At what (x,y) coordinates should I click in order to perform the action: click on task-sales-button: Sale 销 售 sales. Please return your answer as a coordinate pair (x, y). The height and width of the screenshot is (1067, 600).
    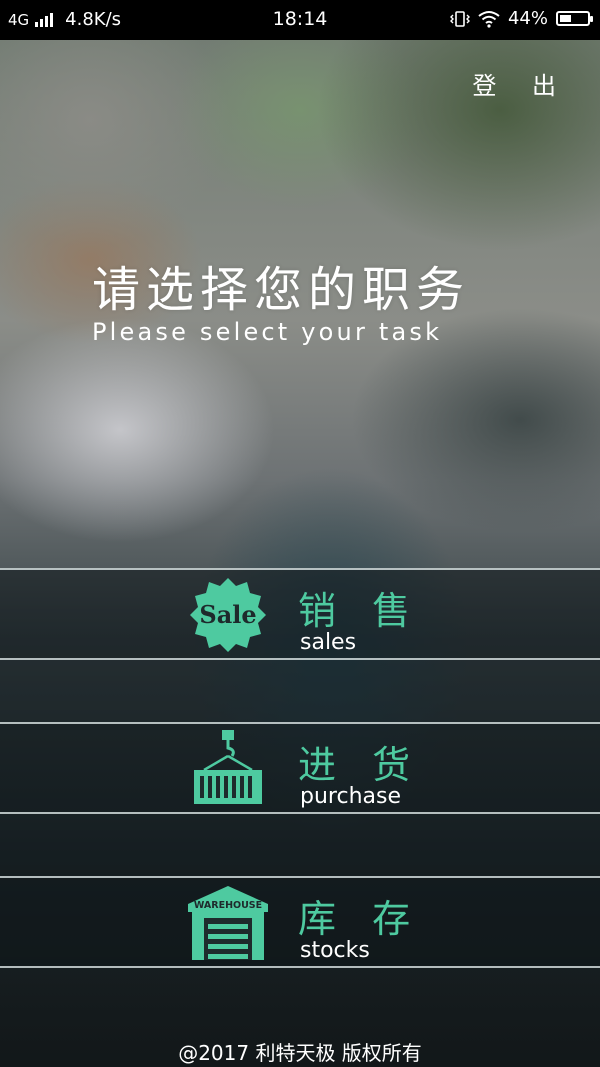
    Looking at the image, I should click on (300, 614).